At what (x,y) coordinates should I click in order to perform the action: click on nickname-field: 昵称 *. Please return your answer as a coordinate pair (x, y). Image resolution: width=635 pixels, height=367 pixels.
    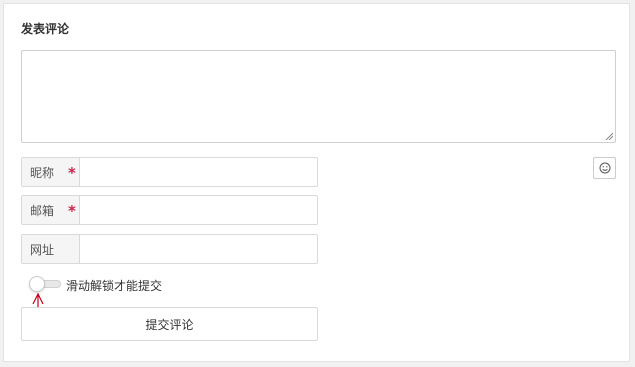
    Looking at the image, I should click on (169, 172).